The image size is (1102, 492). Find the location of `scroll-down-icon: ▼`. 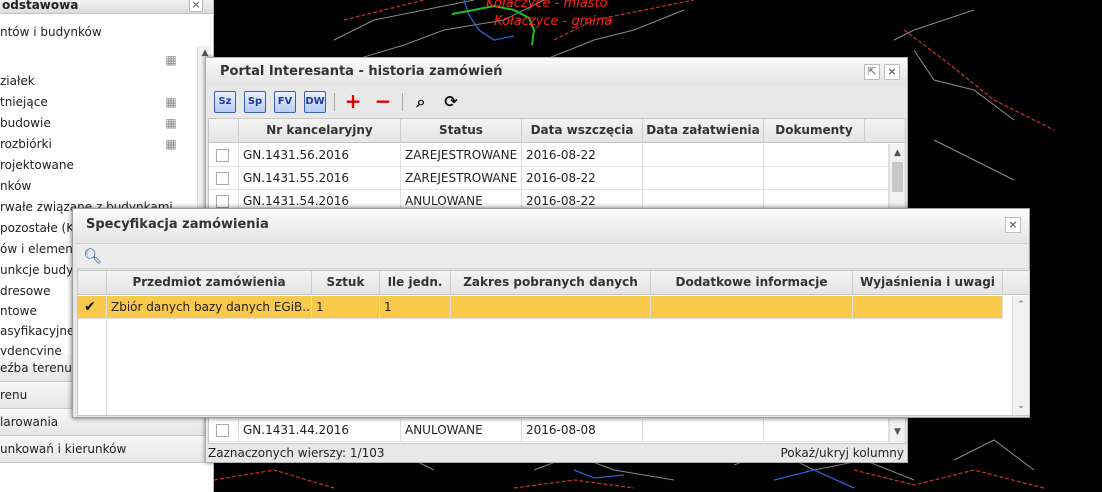

scroll-down-icon: ▼ is located at coordinates (897, 432).